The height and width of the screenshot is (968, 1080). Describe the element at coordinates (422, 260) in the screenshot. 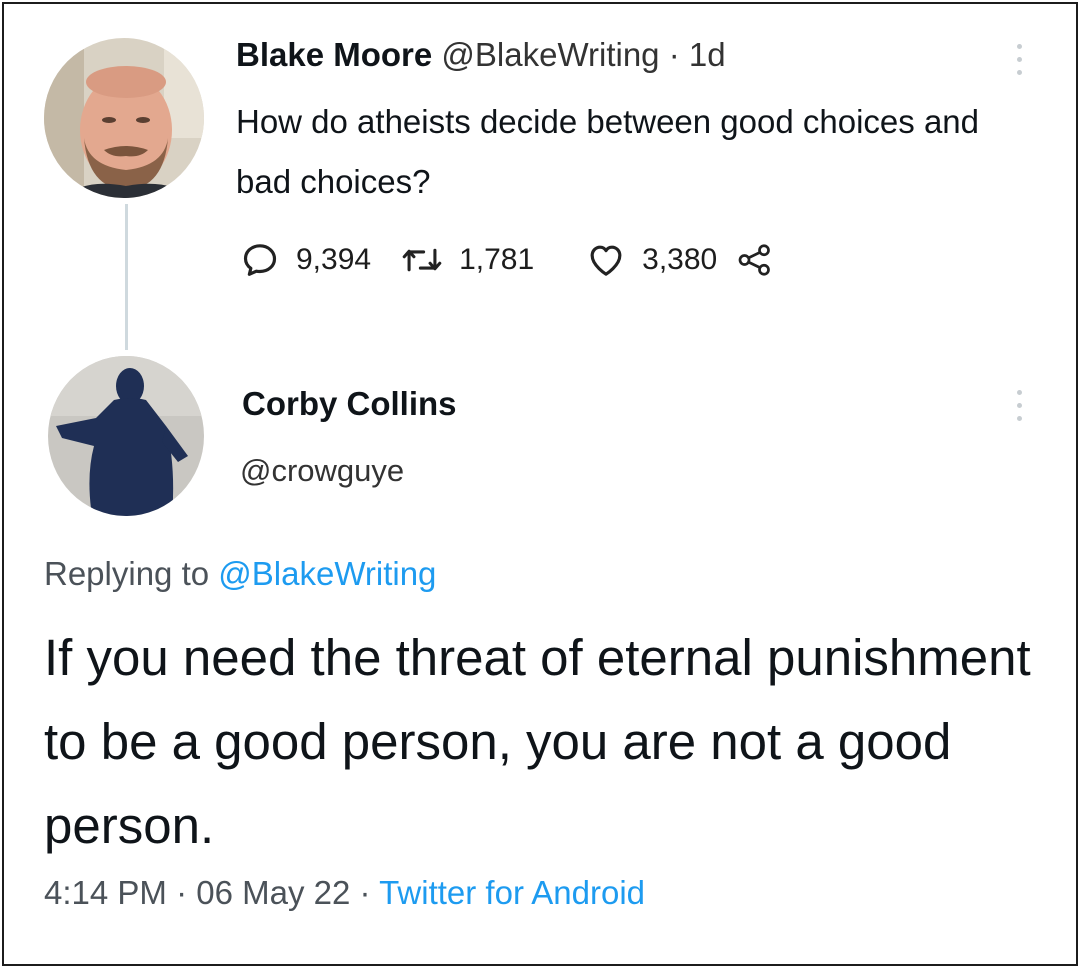

I see `retweet-icon` at that location.